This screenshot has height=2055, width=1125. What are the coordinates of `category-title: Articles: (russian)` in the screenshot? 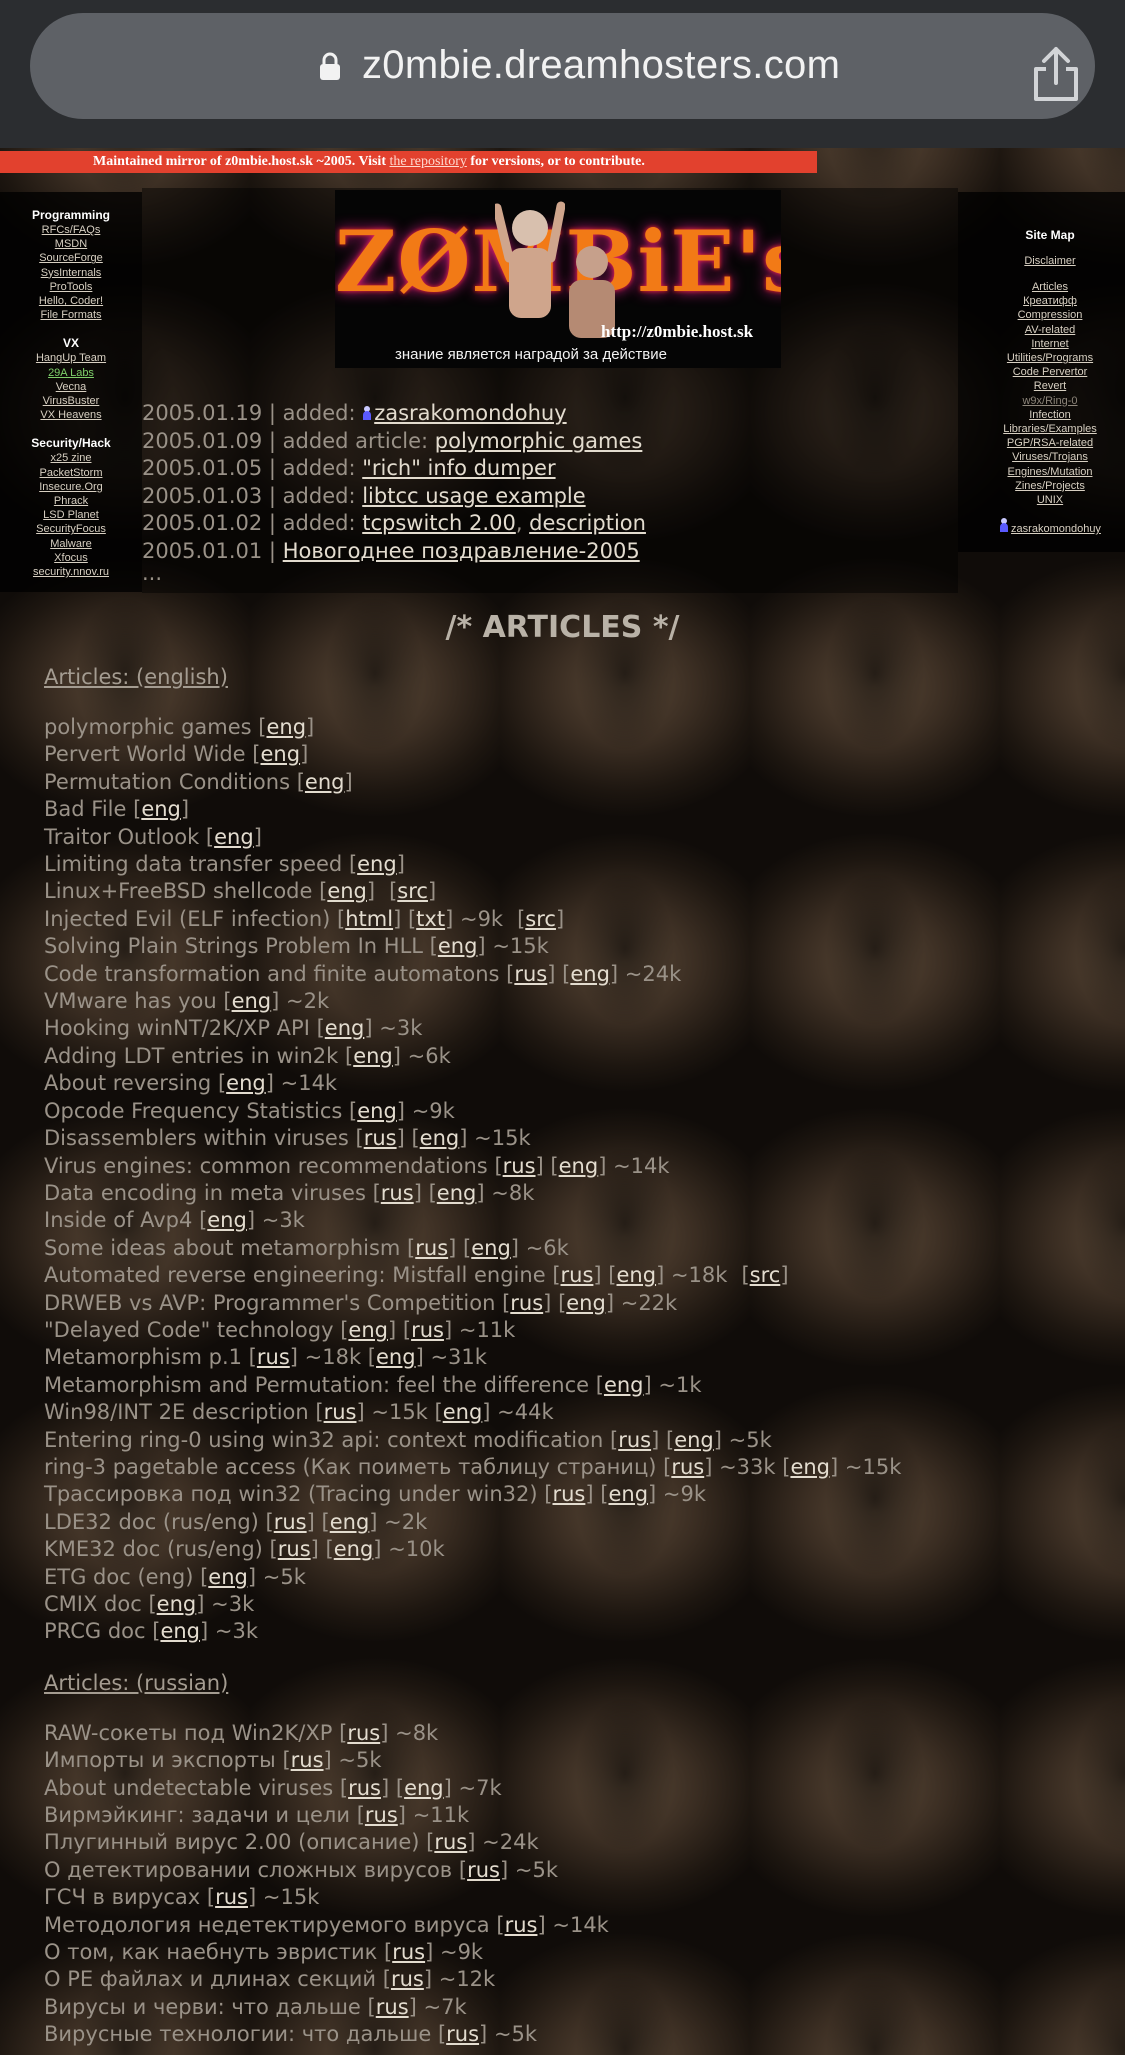 It's located at (584, 1683).